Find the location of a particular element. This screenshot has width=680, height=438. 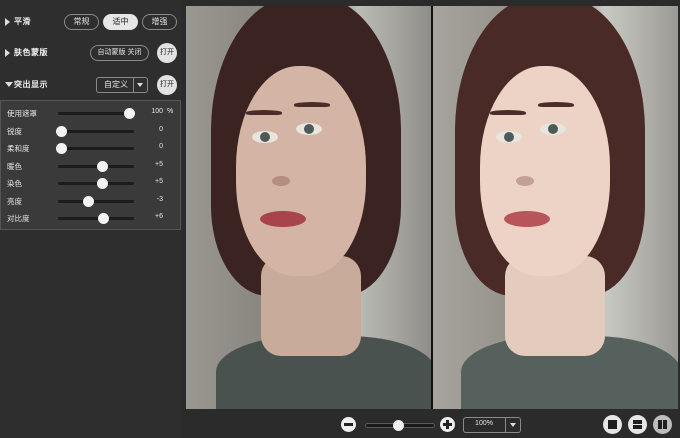

split-vertical-button is located at coordinates (662, 424).